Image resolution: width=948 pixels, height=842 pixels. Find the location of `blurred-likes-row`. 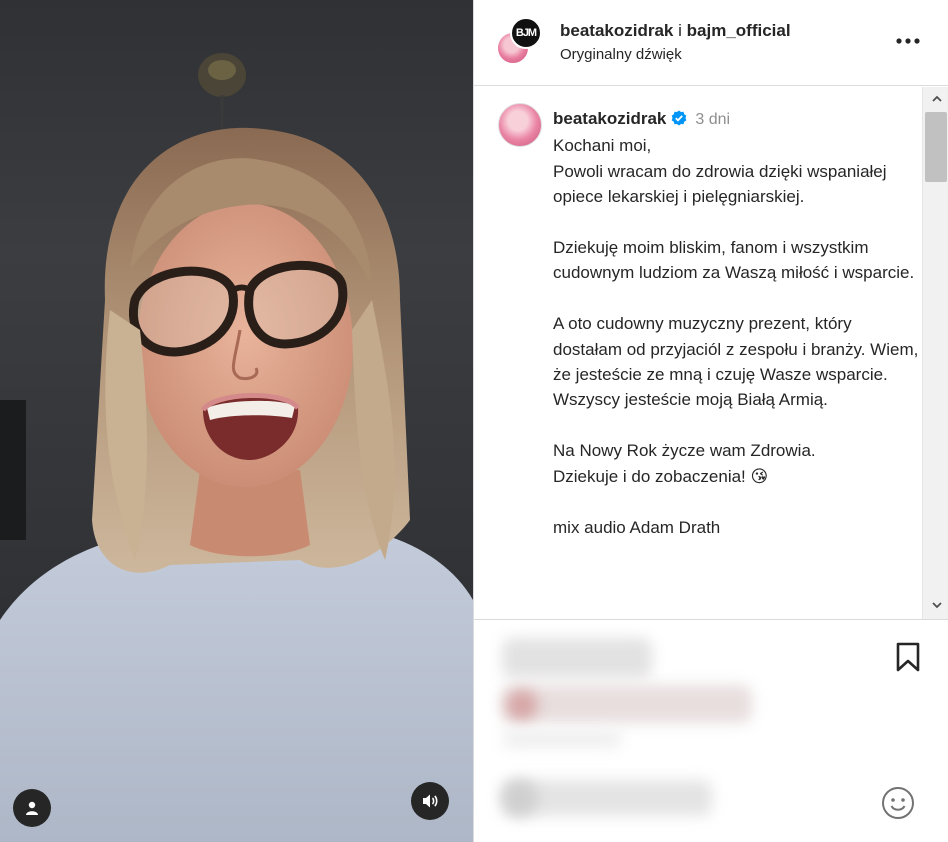

blurred-likes-row is located at coordinates (627, 704).